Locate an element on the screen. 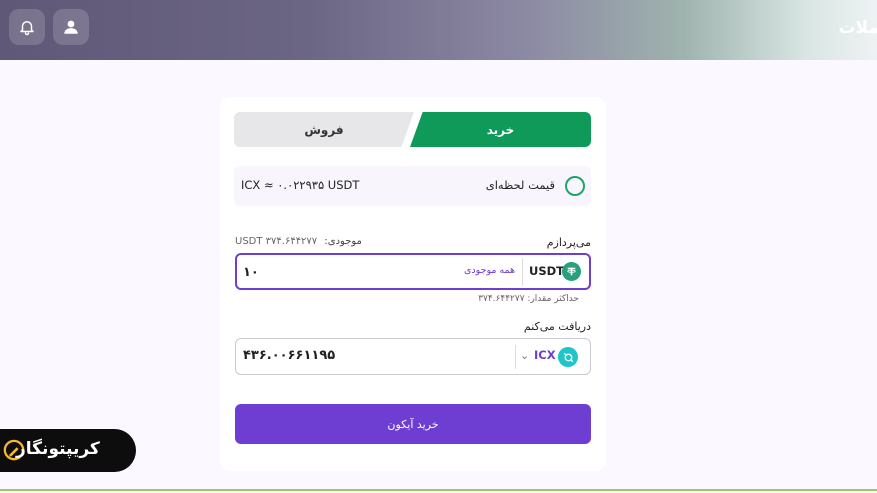 This screenshot has height=493, width=877. notifications-button is located at coordinates (27, 27).